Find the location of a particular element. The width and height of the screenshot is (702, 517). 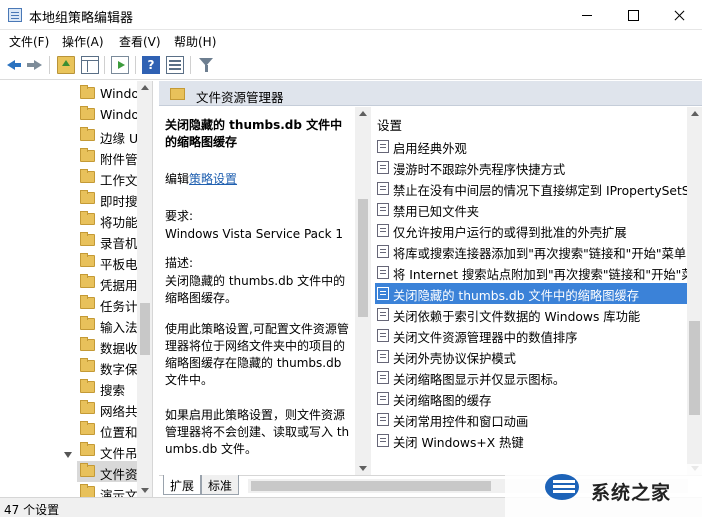

minimize-button is located at coordinates (587, 15).